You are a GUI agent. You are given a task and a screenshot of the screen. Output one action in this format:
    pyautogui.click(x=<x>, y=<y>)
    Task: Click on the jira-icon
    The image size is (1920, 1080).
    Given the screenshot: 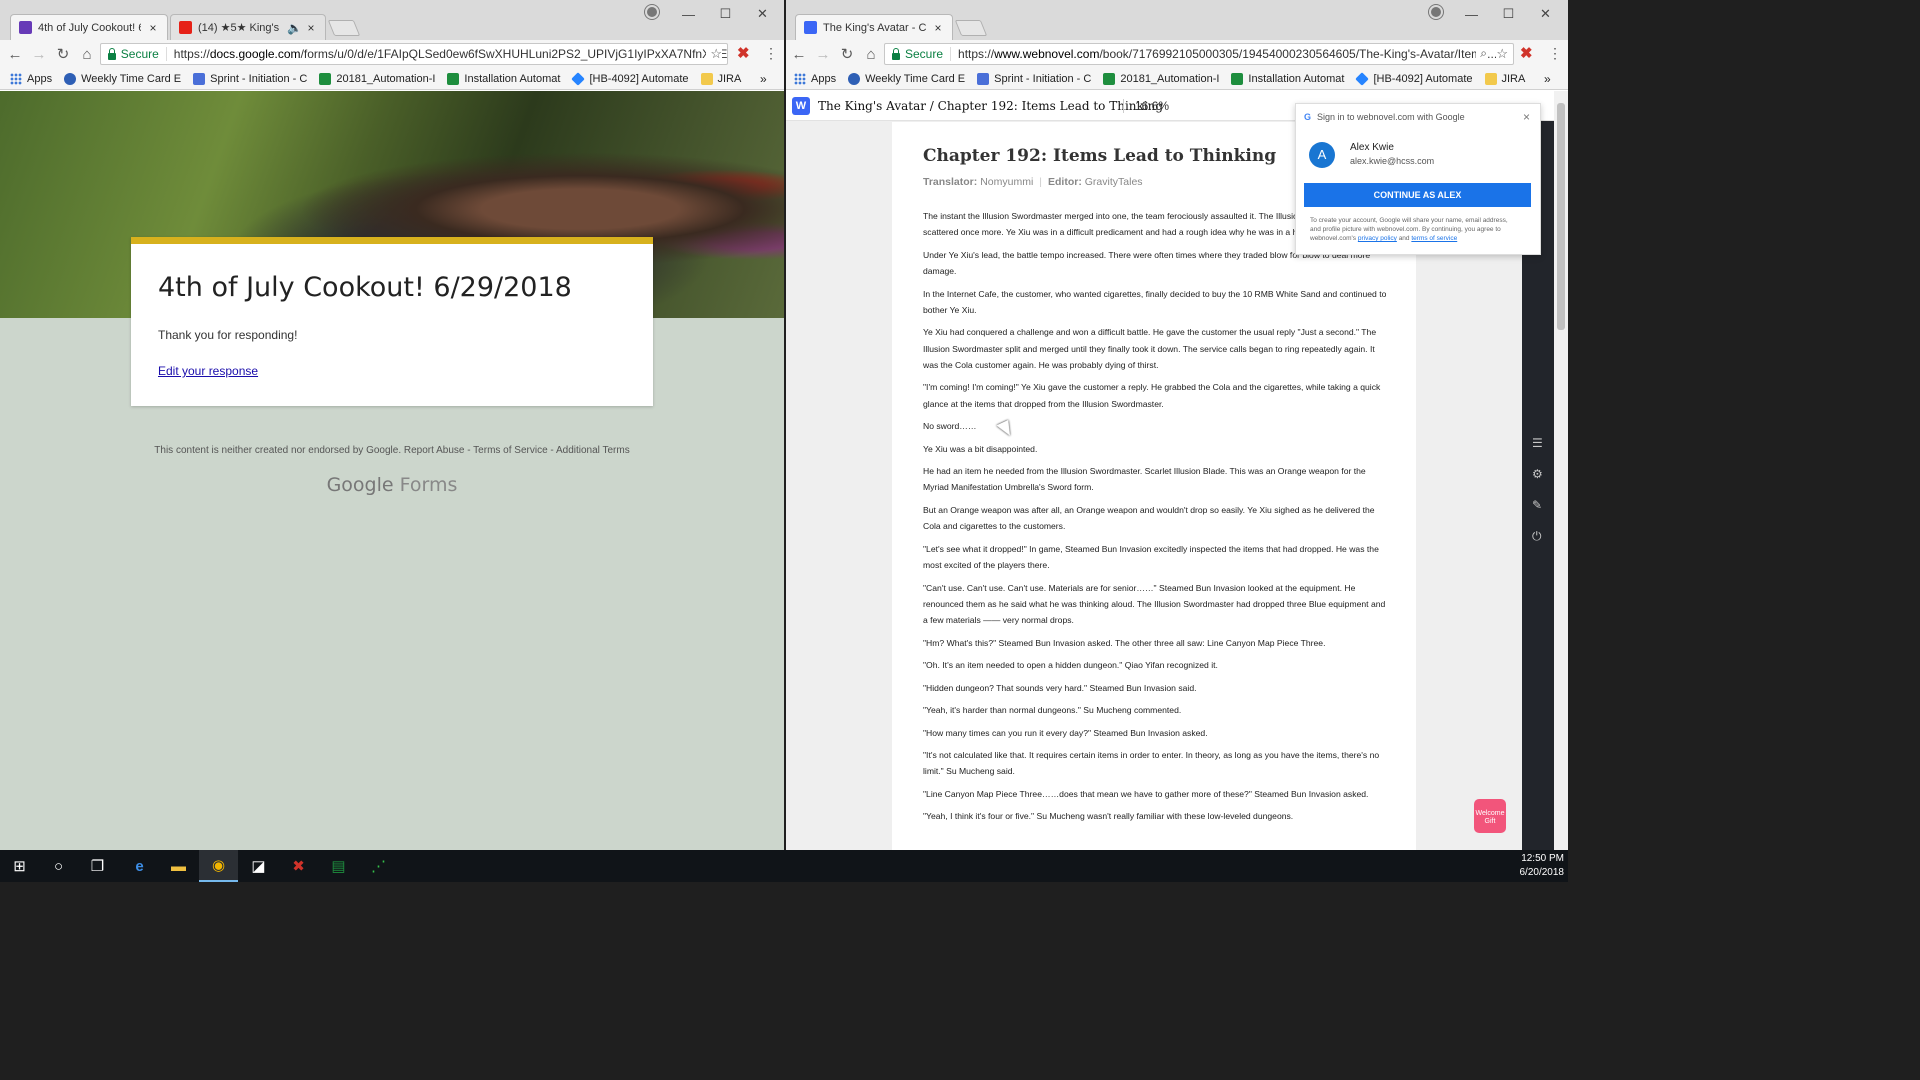 What is the action you would take?
    pyautogui.click(x=1362, y=78)
    